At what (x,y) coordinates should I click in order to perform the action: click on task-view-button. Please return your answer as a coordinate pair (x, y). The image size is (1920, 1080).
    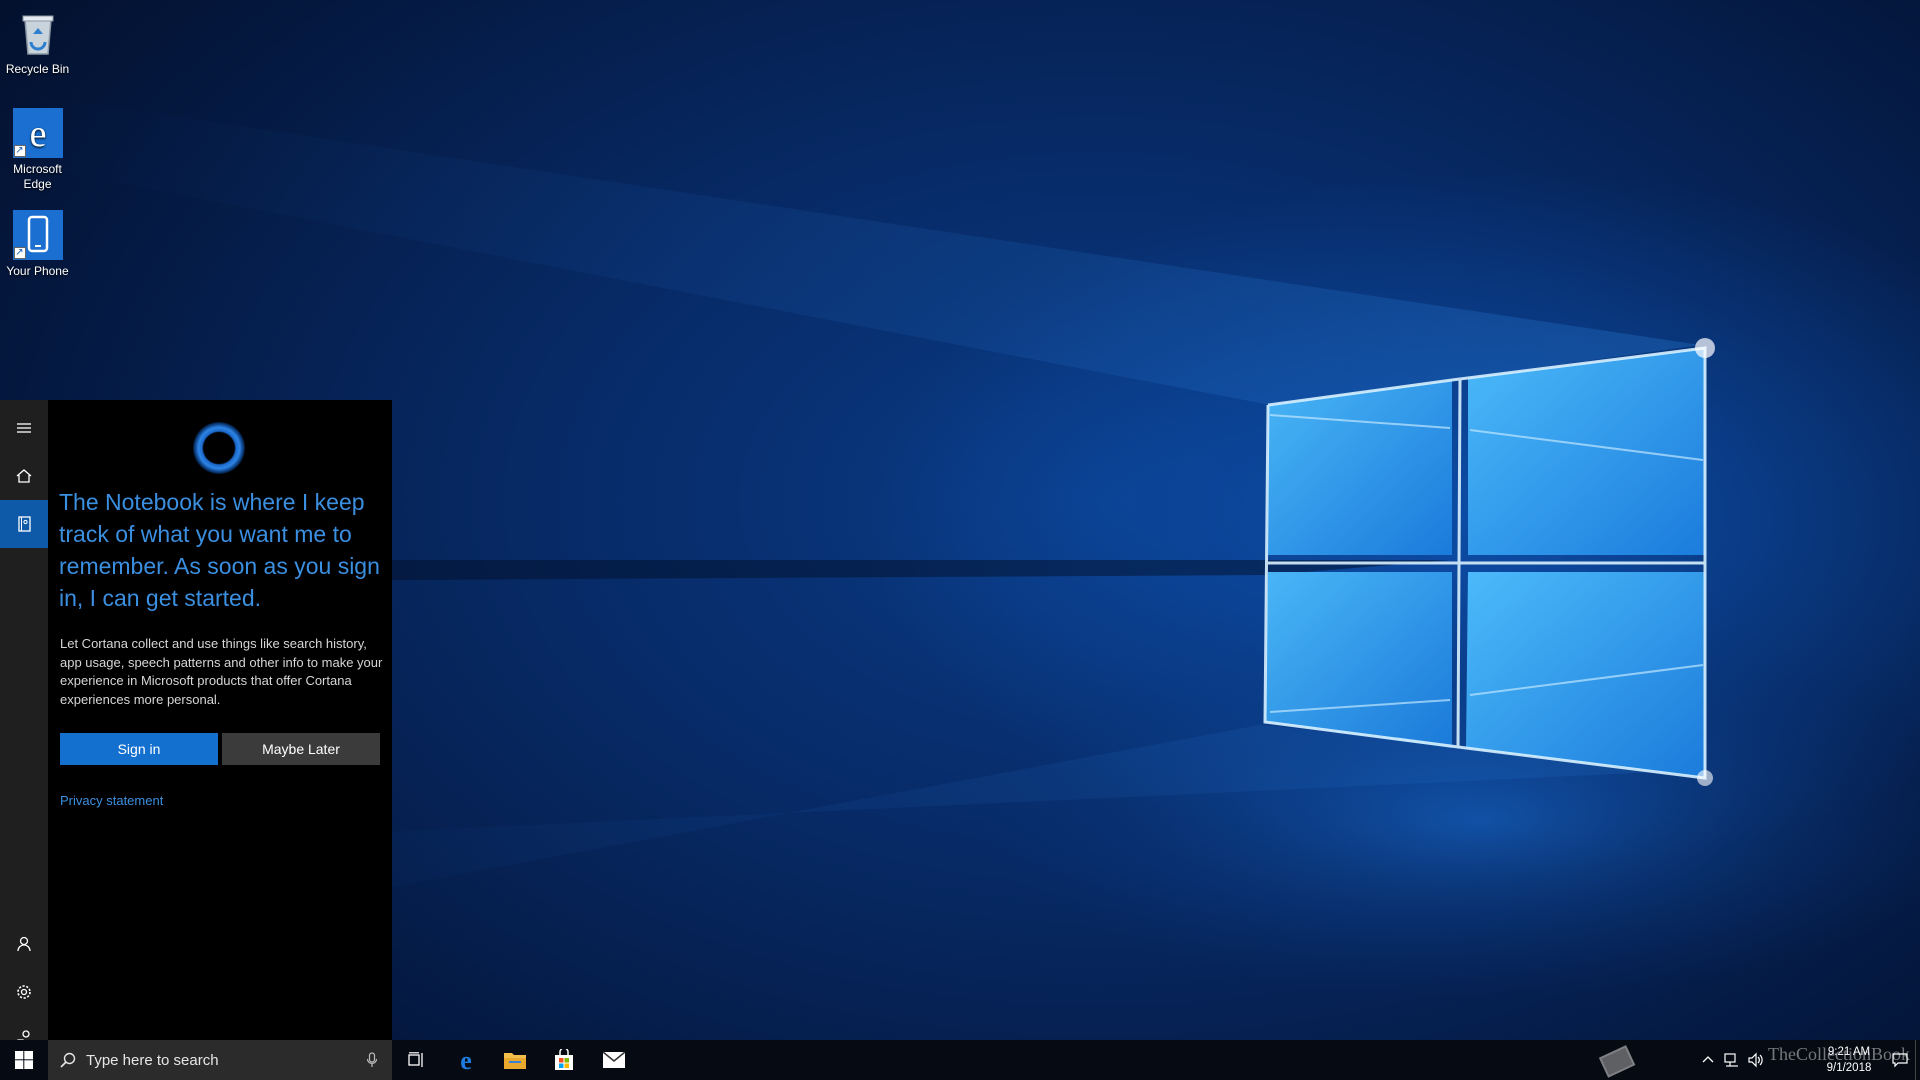
    Looking at the image, I should click on (416, 1060).